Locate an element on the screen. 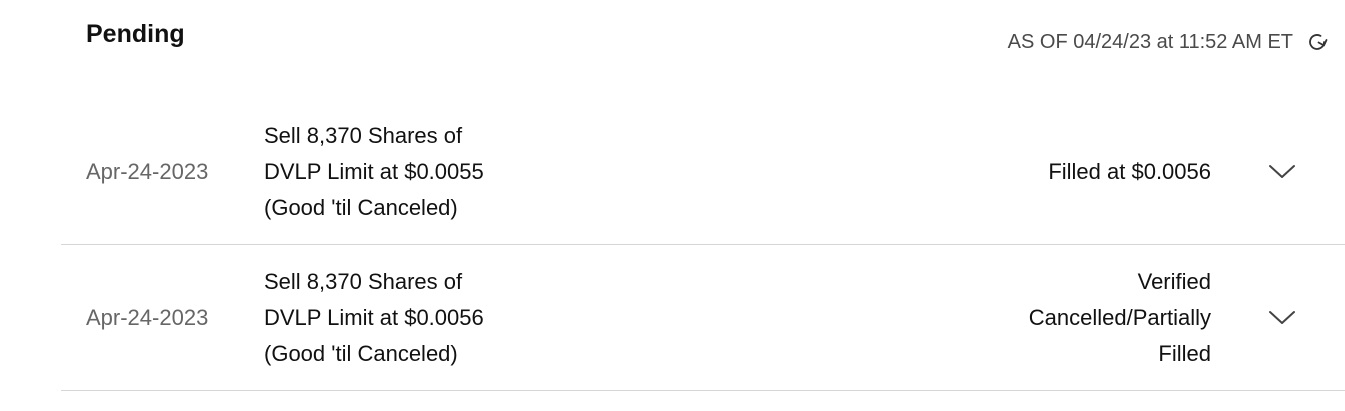 This screenshot has width=1345, height=411. order-status-line: Cancelled/Partially is located at coordinates (1119, 317).